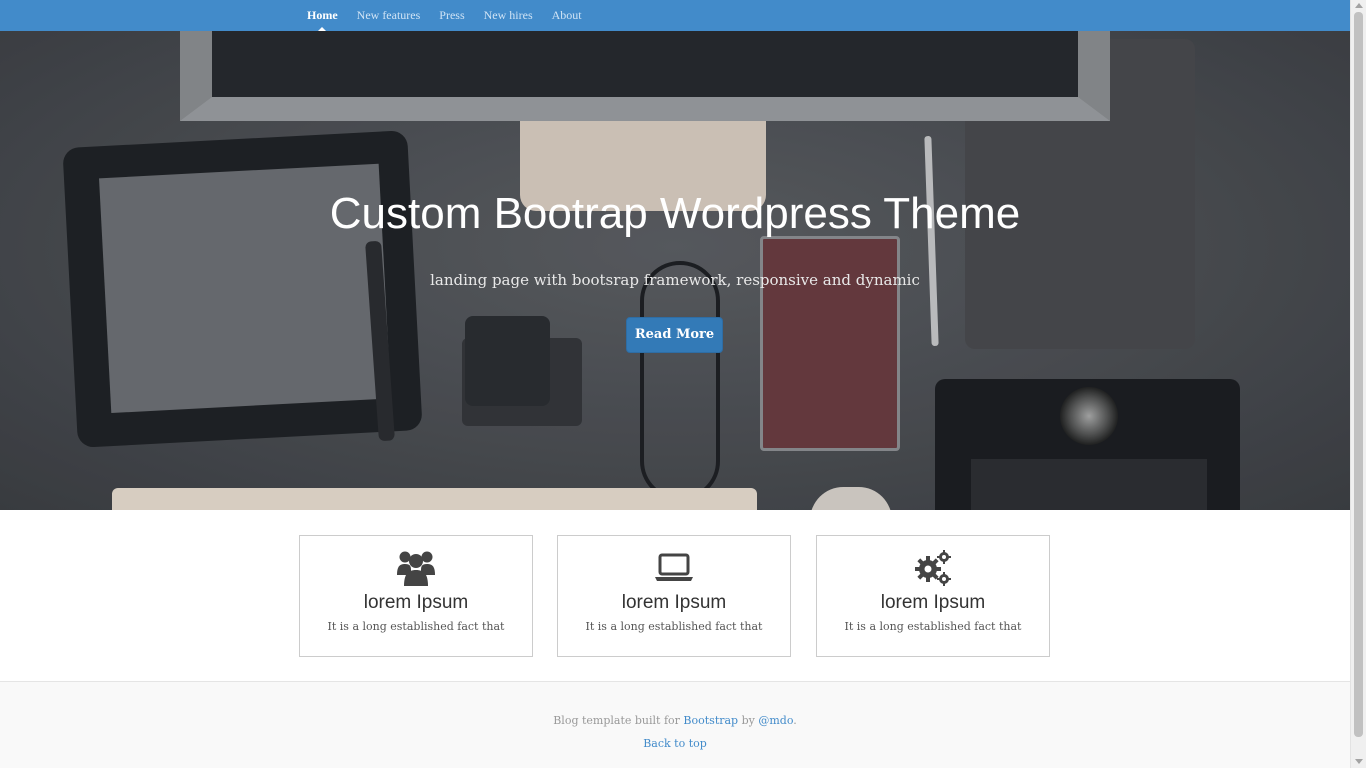 This screenshot has width=1366, height=768. I want to click on author-link: @mdo, so click(775, 720).